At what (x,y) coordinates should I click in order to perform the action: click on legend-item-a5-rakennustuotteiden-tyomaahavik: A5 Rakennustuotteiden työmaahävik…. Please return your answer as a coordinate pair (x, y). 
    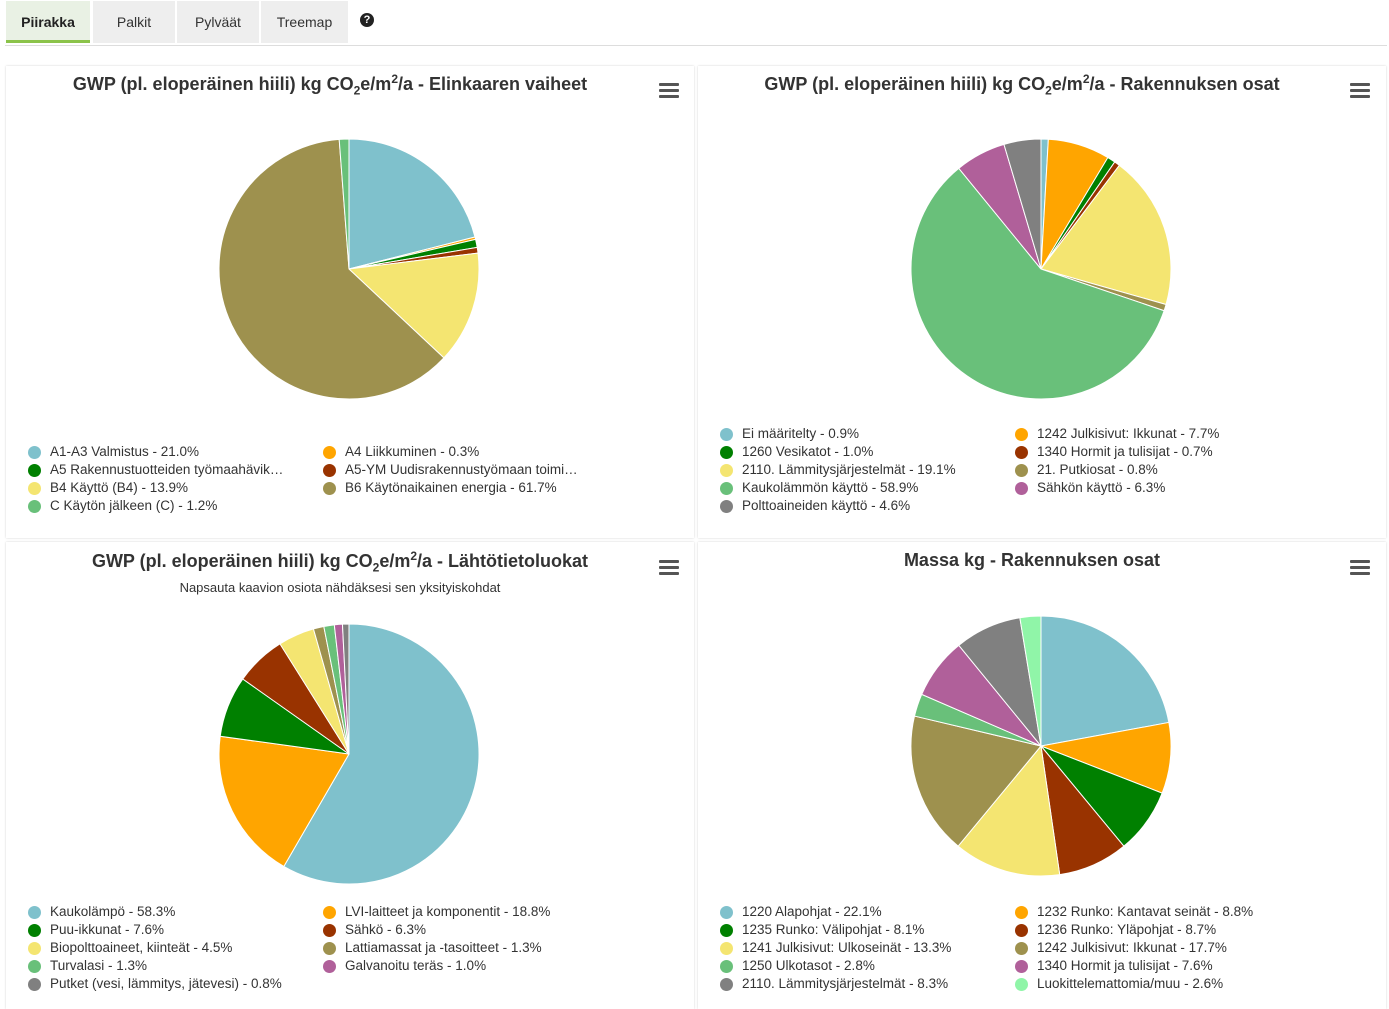
    Looking at the image, I should click on (155, 470).